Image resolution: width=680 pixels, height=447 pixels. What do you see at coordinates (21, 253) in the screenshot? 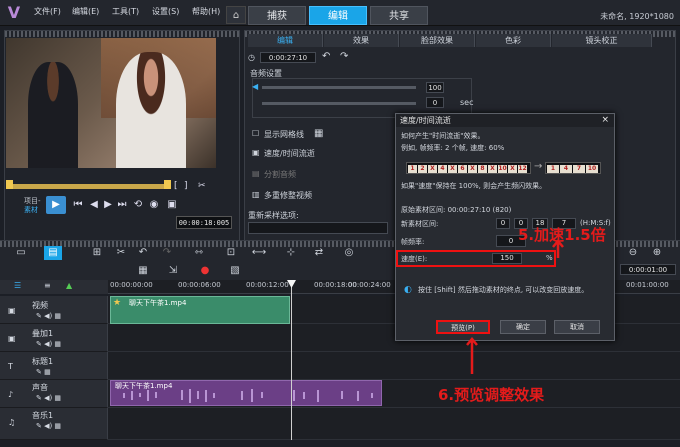
I see `storyboard-view-icon: ▭` at bounding box center [21, 253].